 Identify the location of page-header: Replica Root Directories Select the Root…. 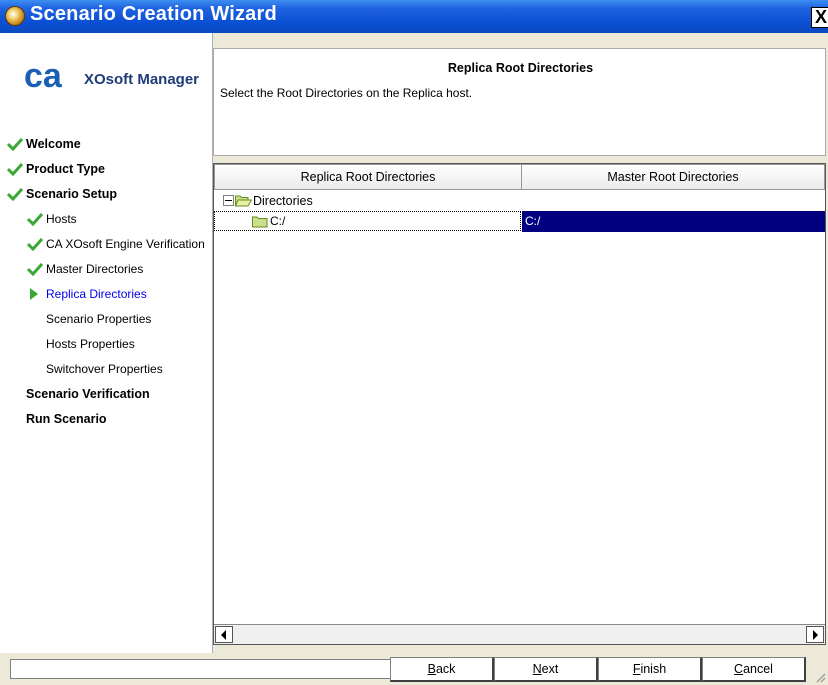
(519, 102).